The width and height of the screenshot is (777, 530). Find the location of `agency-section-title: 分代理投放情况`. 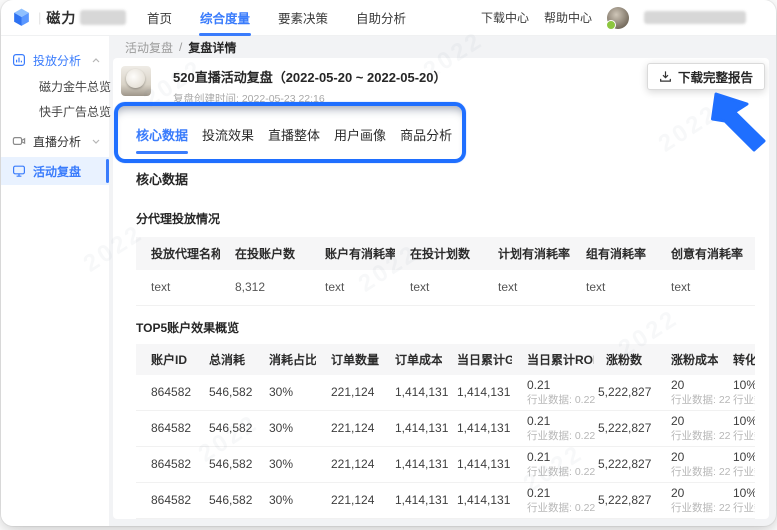

agency-section-title: 分代理投放情况 is located at coordinates (178, 219).